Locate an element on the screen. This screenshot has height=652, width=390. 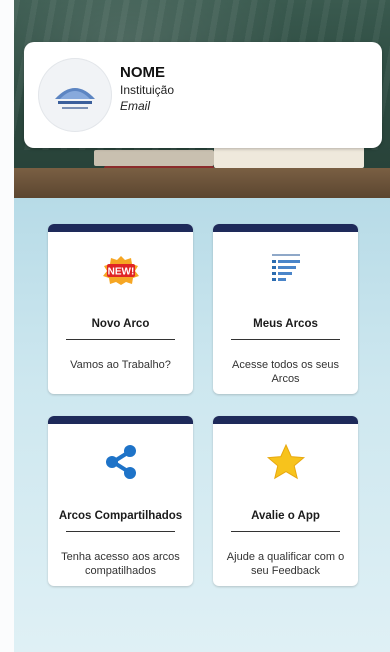
book-decoration is located at coordinates (154, 158).